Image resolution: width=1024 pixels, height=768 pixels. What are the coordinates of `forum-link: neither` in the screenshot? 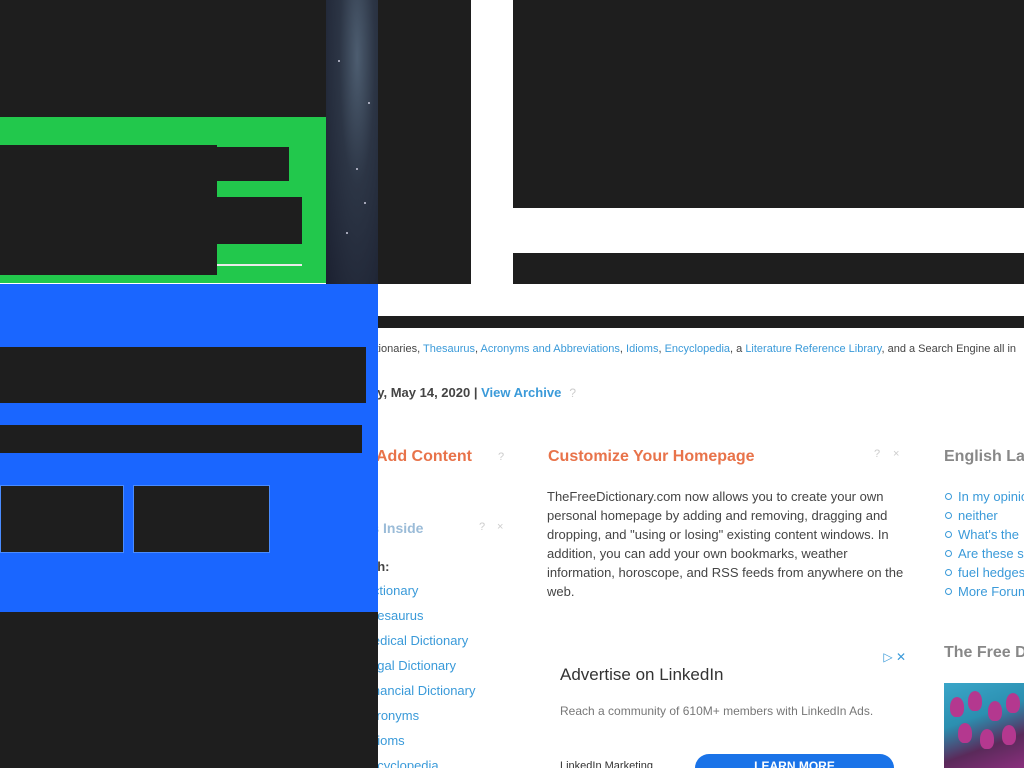 It's located at (978, 515).